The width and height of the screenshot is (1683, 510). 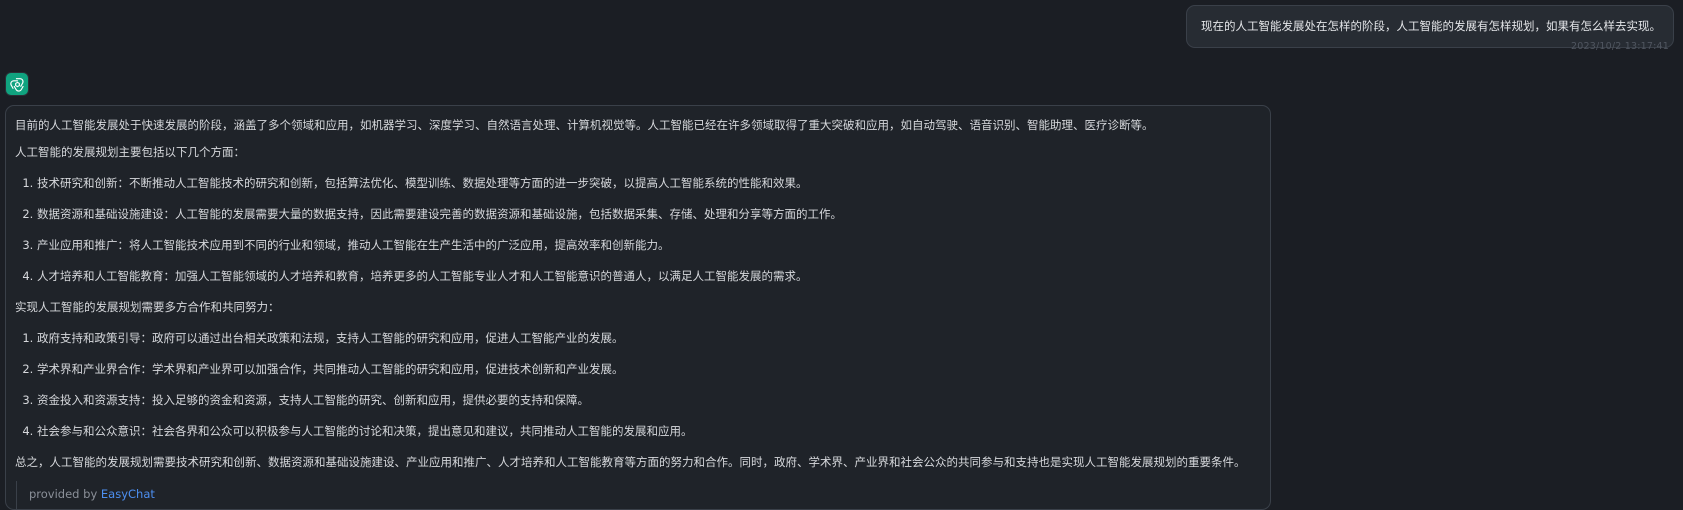 What do you see at coordinates (1431, 26) in the screenshot?
I see `user-message-text: 现在的人工智能发展处在怎样的阶段，人工智能的发展有怎样规划，如果有怎么样去实现。` at bounding box center [1431, 26].